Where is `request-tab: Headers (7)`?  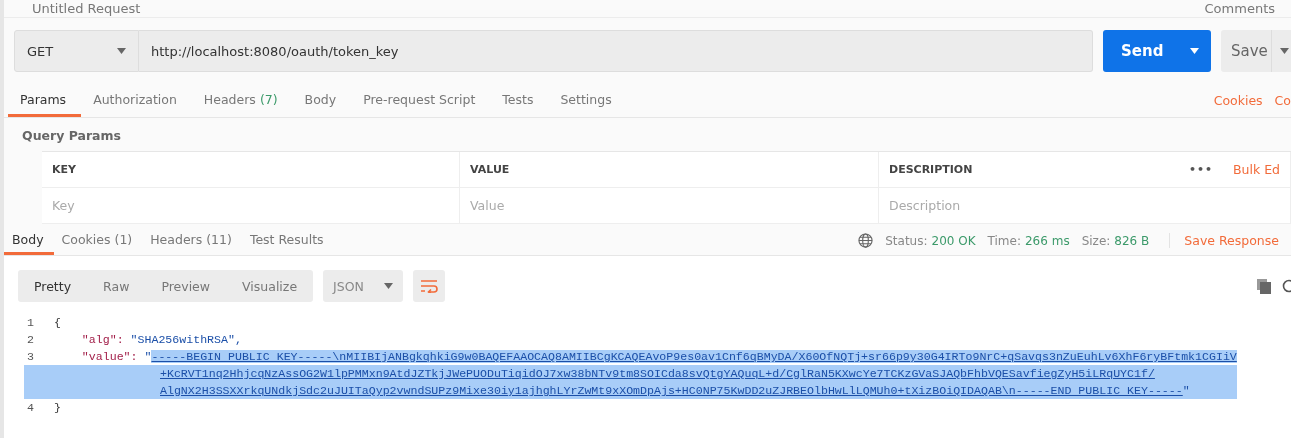
request-tab: Headers (7) is located at coordinates (242, 100).